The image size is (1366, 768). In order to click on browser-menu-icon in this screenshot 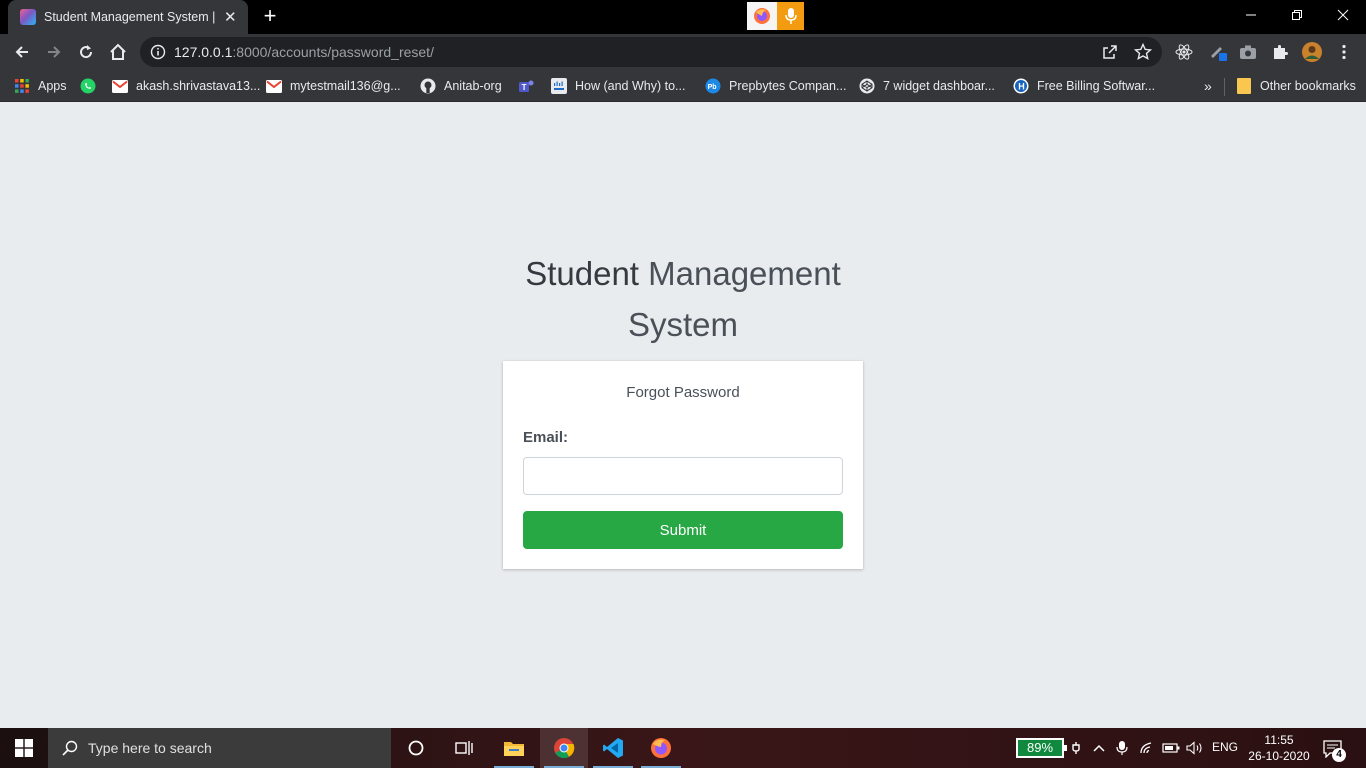, I will do `click(1344, 52)`.